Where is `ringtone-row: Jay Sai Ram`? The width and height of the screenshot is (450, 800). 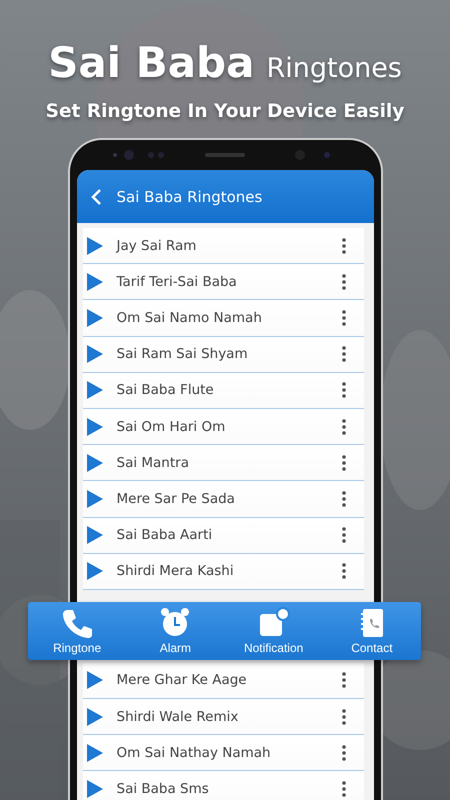 ringtone-row: Jay Sai Ram is located at coordinates (223, 246).